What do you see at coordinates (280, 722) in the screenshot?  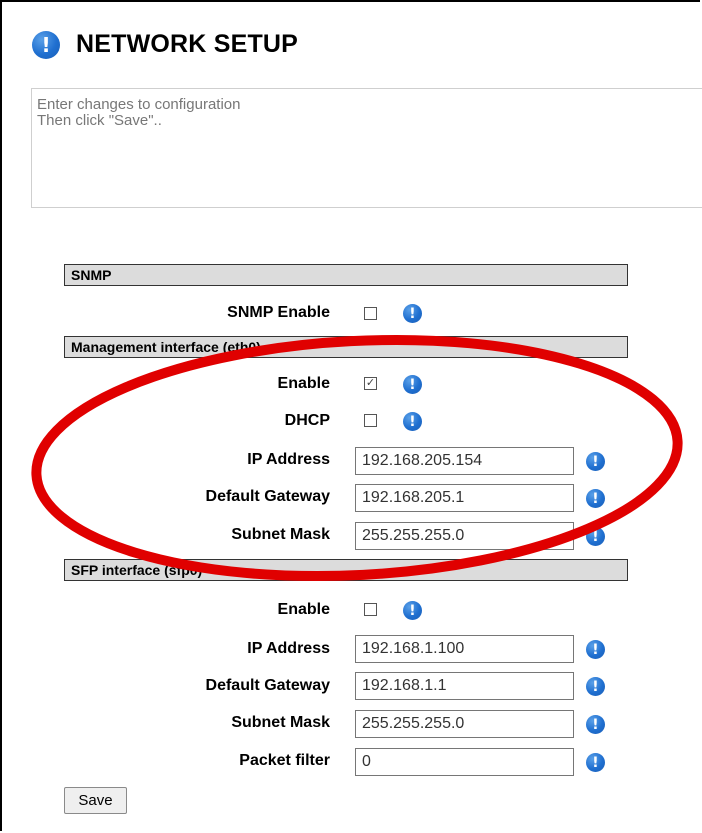 I see `sfp-subnet-mask-label: Subnet Mask` at bounding box center [280, 722].